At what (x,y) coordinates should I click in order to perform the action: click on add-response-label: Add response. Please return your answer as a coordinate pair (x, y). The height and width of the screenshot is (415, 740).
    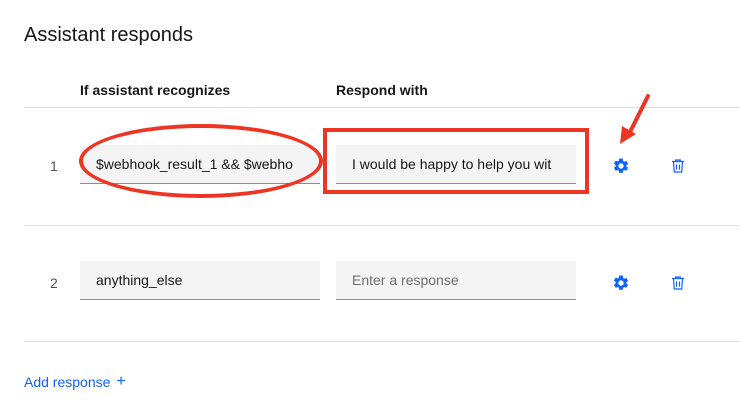
    Looking at the image, I should click on (67, 382).